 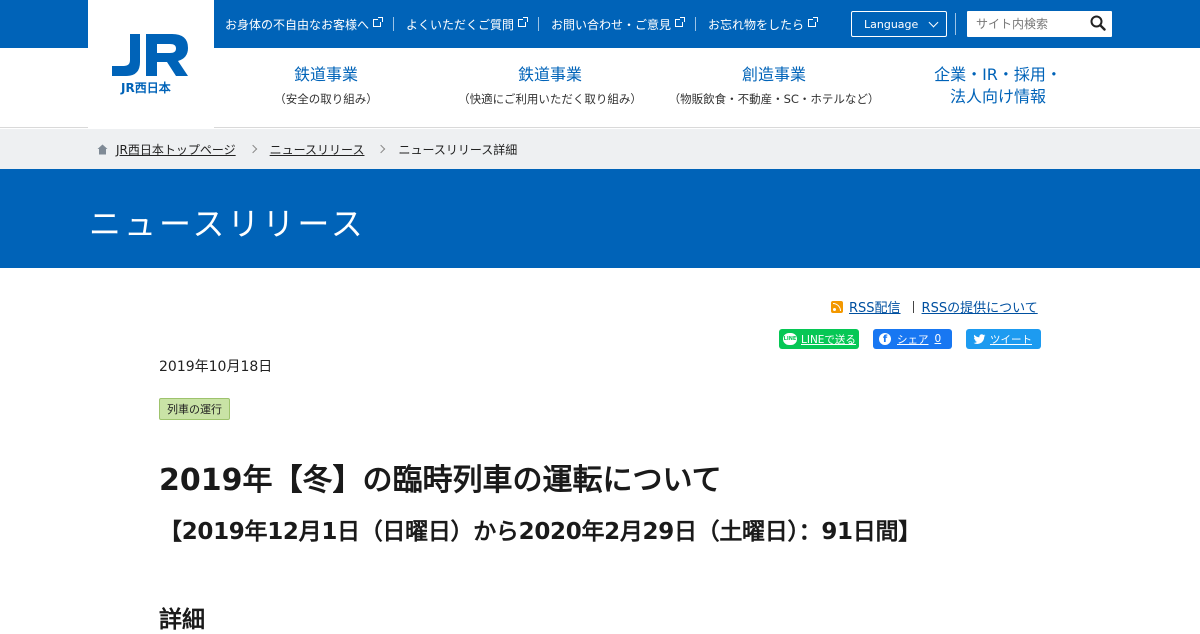 What do you see at coordinates (317, 149) in the screenshot?
I see `breadcrumb-news-link: ニュースリリース` at bounding box center [317, 149].